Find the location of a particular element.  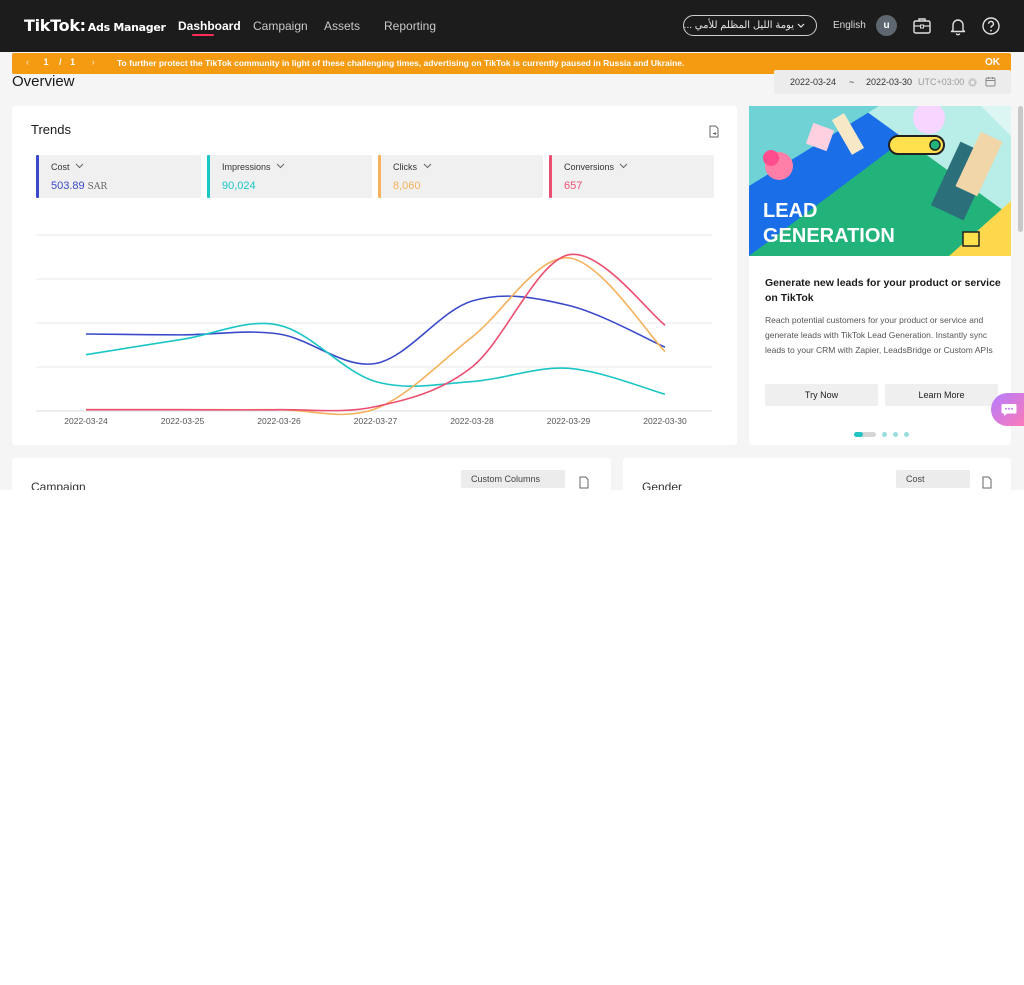

nav-reporting: Reporting is located at coordinates (410, 26).